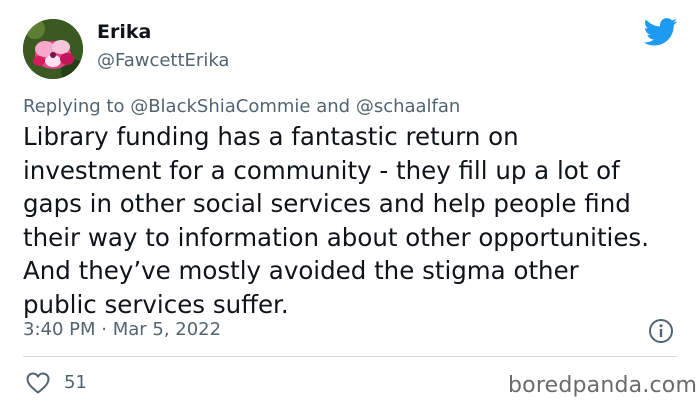 The image size is (700, 410). Describe the element at coordinates (350, 356) in the screenshot. I see `divider` at that location.